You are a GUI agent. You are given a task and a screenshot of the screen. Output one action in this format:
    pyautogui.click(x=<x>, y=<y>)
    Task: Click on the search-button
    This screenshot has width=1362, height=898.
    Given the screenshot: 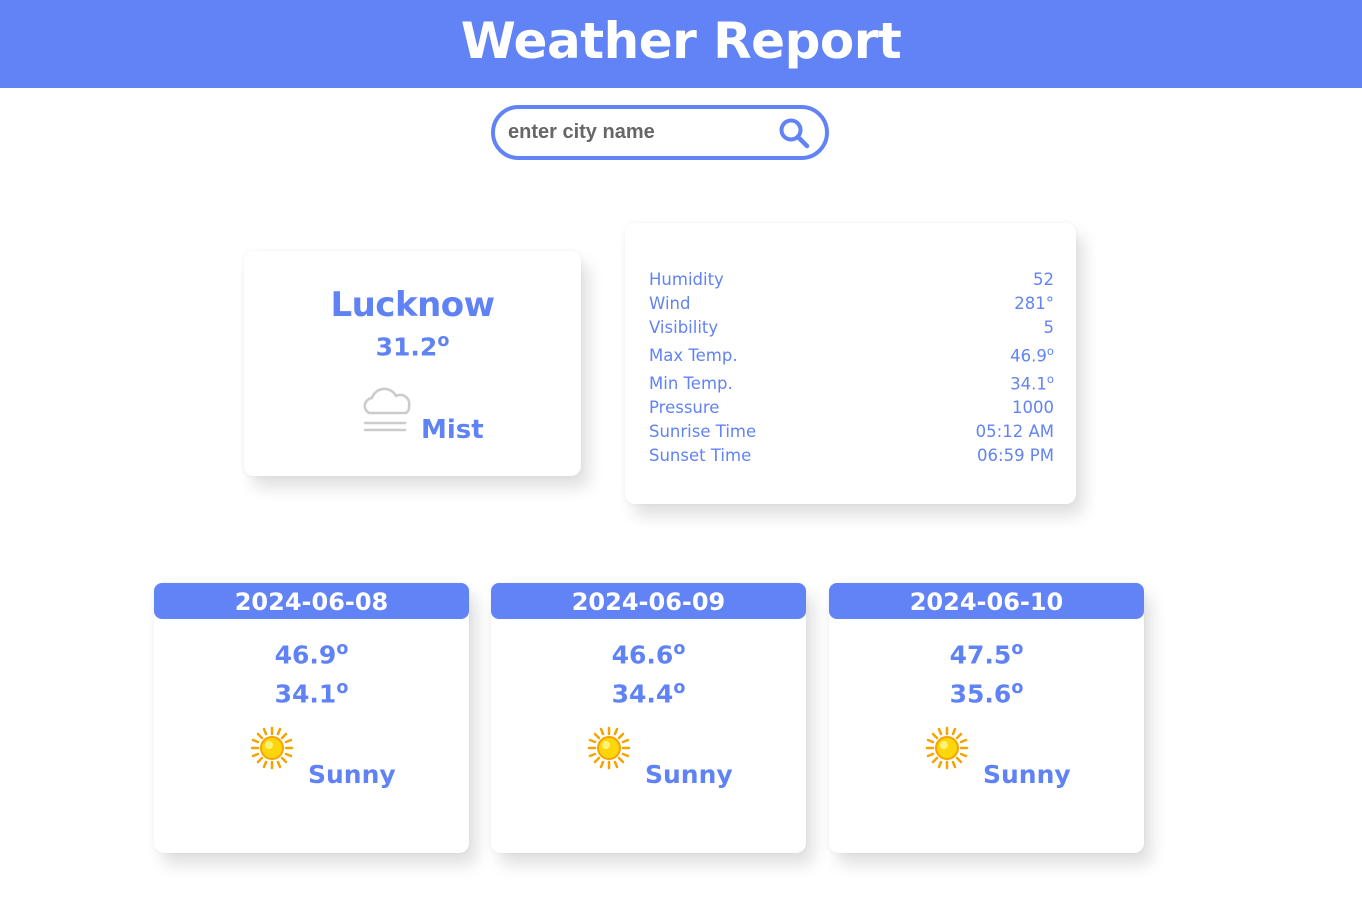 What is the action you would take?
    pyautogui.click(x=794, y=133)
    